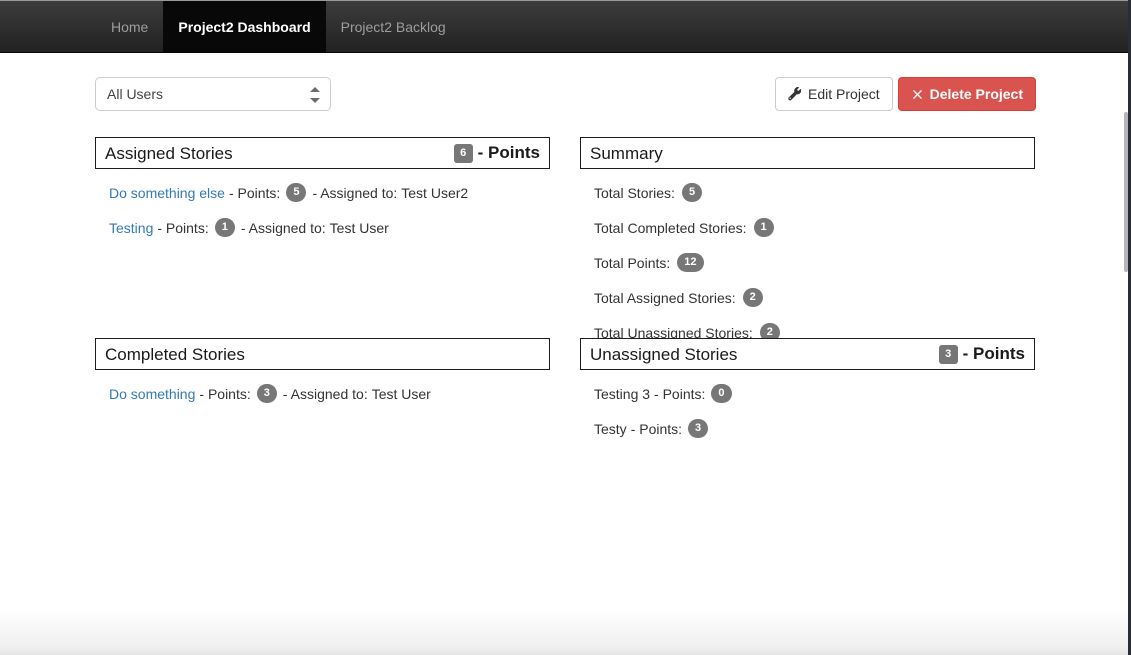  Describe the element at coordinates (626, 153) in the screenshot. I see `panel-summary-title: Summary` at that location.